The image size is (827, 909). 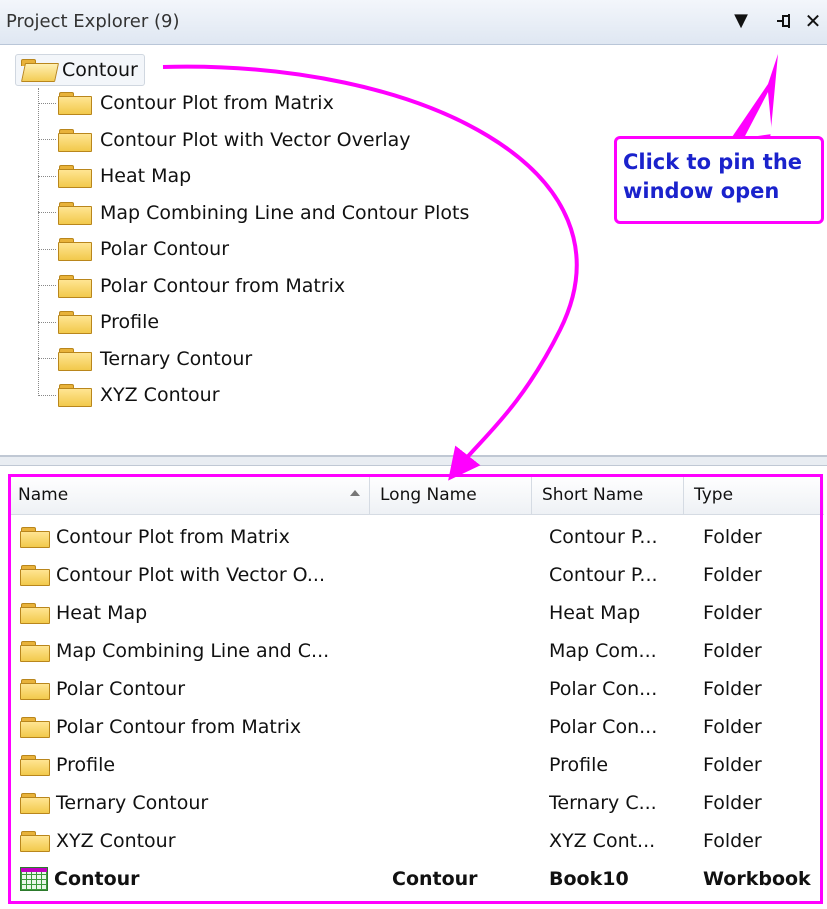 What do you see at coordinates (784, 21) in the screenshot?
I see `pin-icon` at bounding box center [784, 21].